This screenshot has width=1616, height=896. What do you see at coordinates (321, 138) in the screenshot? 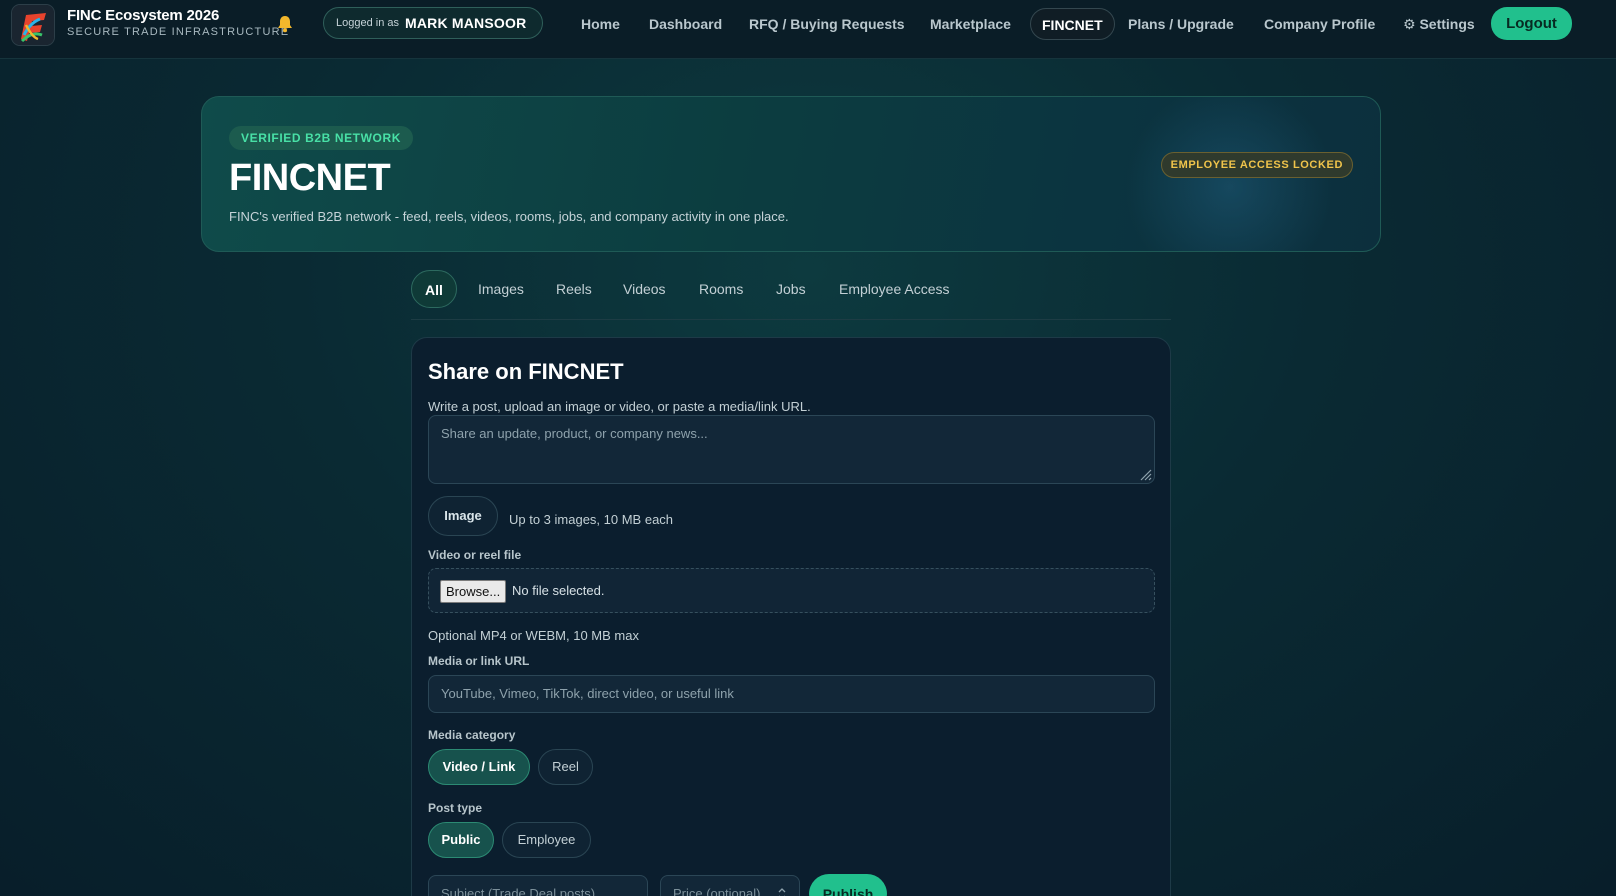
I see `verified-badge: VERIFIED B2B NETWORK` at bounding box center [321, 138].